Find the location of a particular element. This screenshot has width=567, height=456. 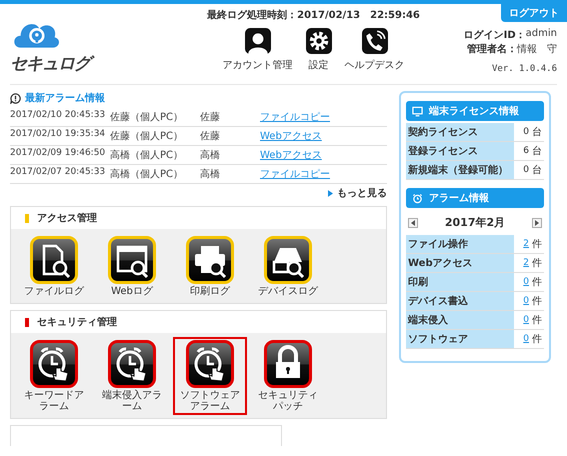

alarm-time: 2017/02/10 20:45:33 is located at coordinates (58, 116).